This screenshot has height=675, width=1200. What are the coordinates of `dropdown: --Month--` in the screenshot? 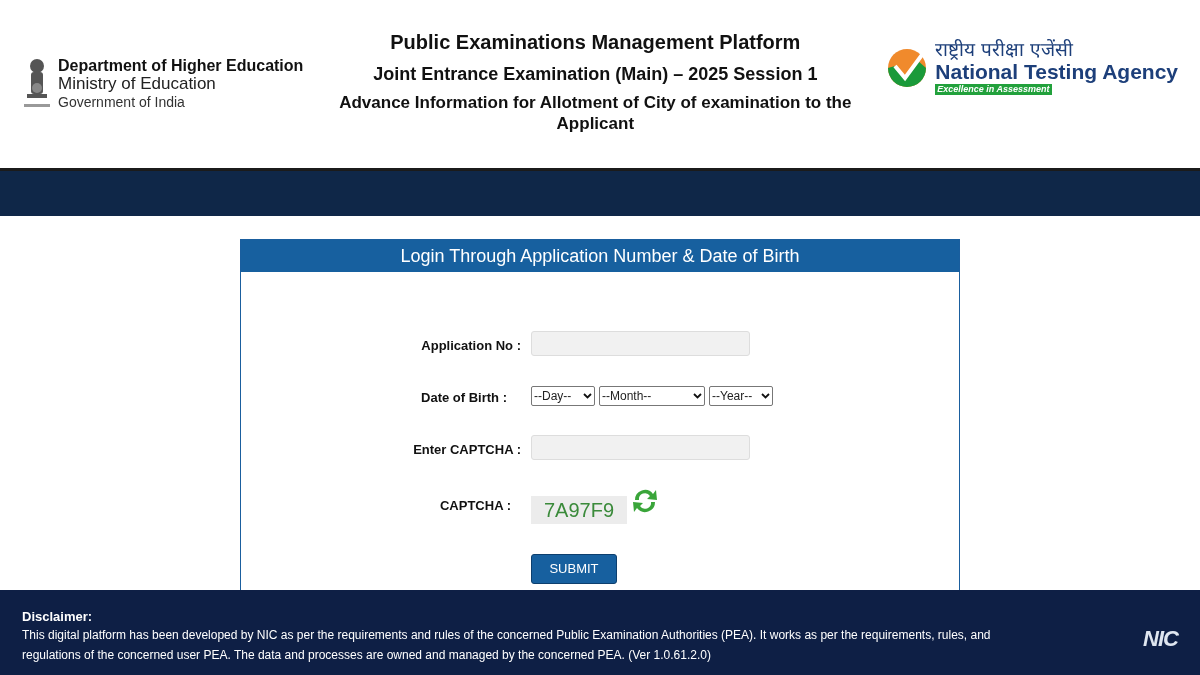 It's located at (652, 396).